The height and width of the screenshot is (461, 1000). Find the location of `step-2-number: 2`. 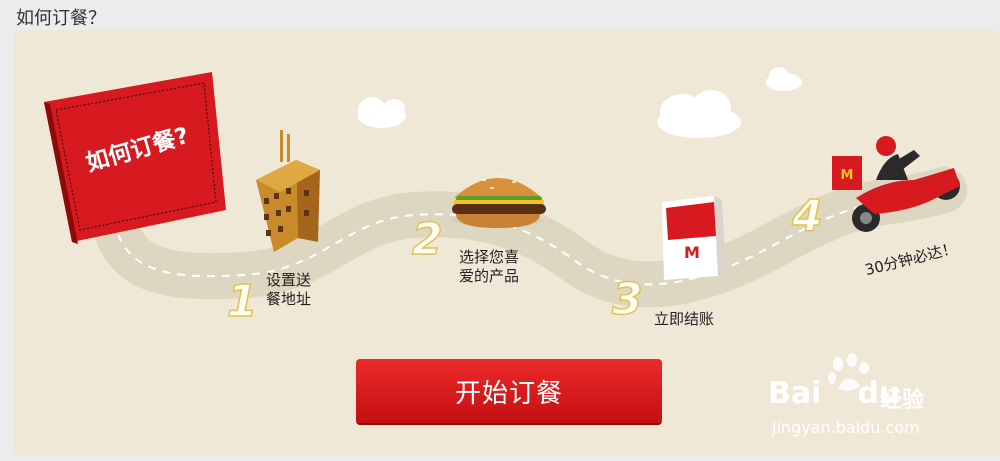

step-2-number: 2 is located at coordinates (427, 239).